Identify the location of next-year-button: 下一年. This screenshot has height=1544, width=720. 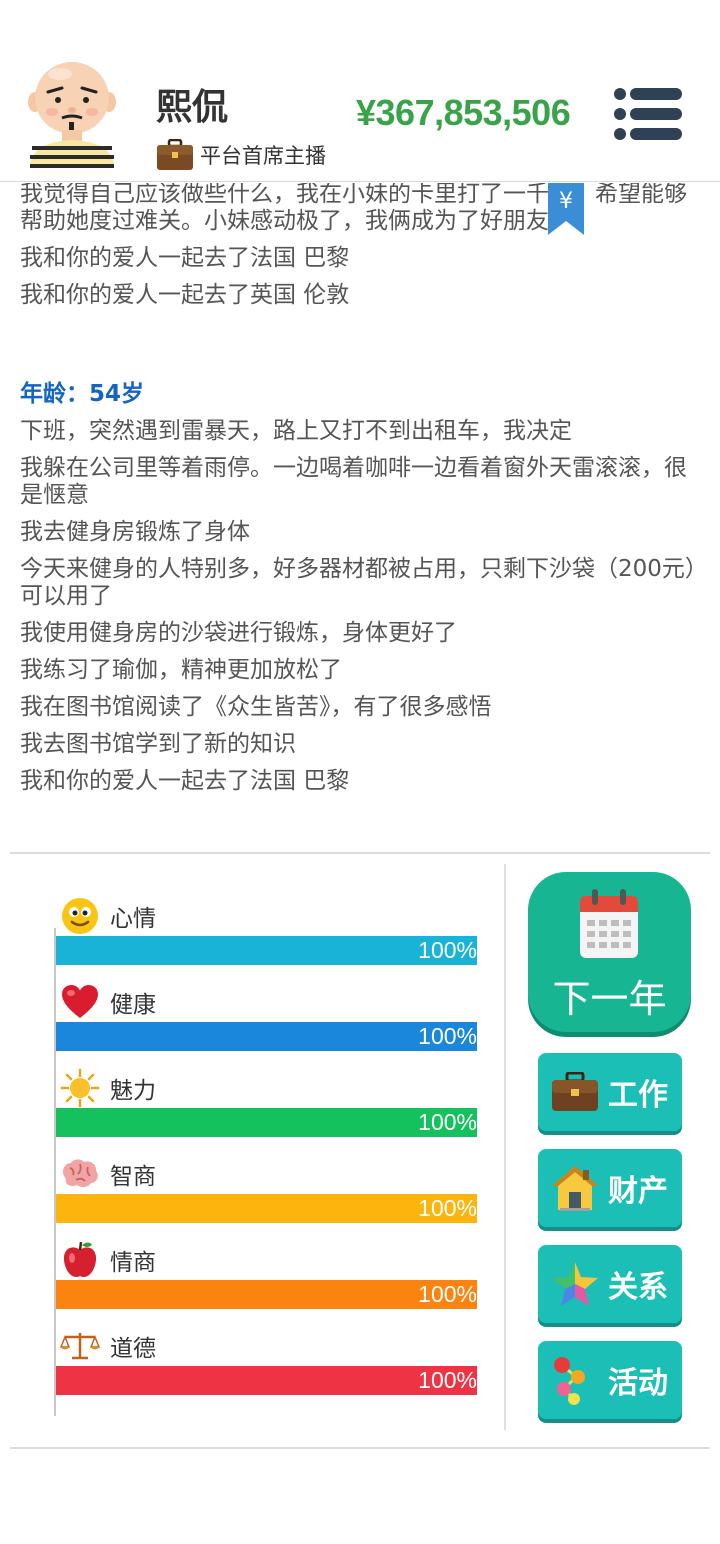
(609, 952).